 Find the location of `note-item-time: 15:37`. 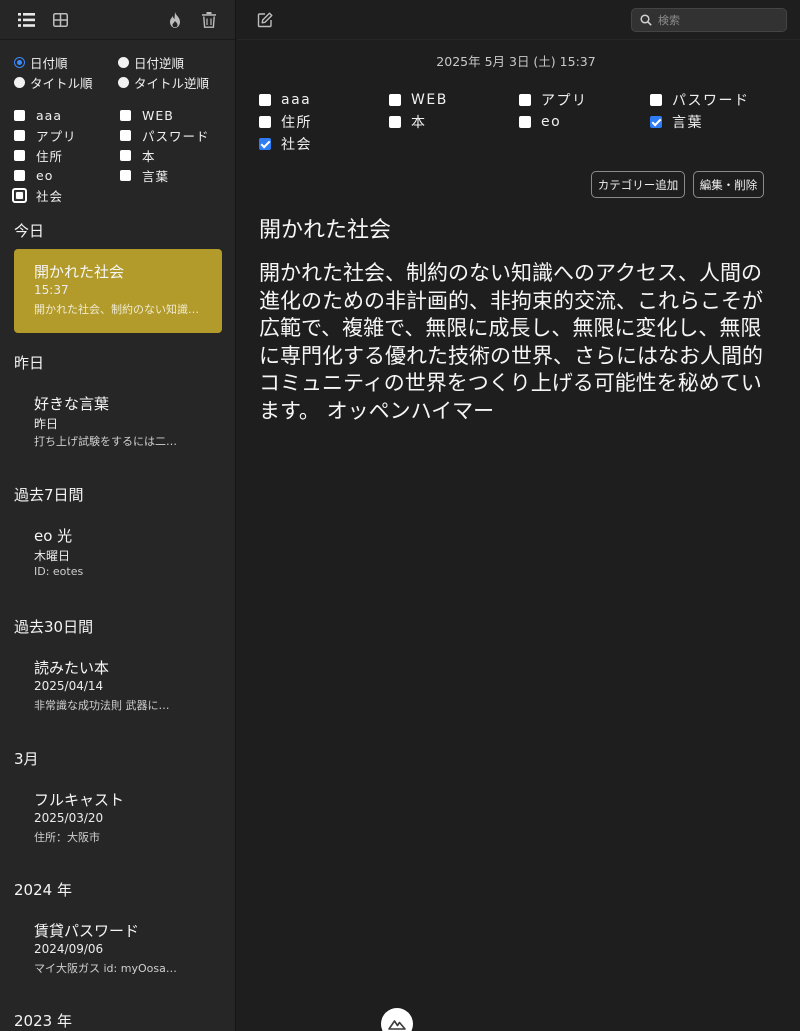

note-item-time: 15:37 is located at coordinates (51, 290).